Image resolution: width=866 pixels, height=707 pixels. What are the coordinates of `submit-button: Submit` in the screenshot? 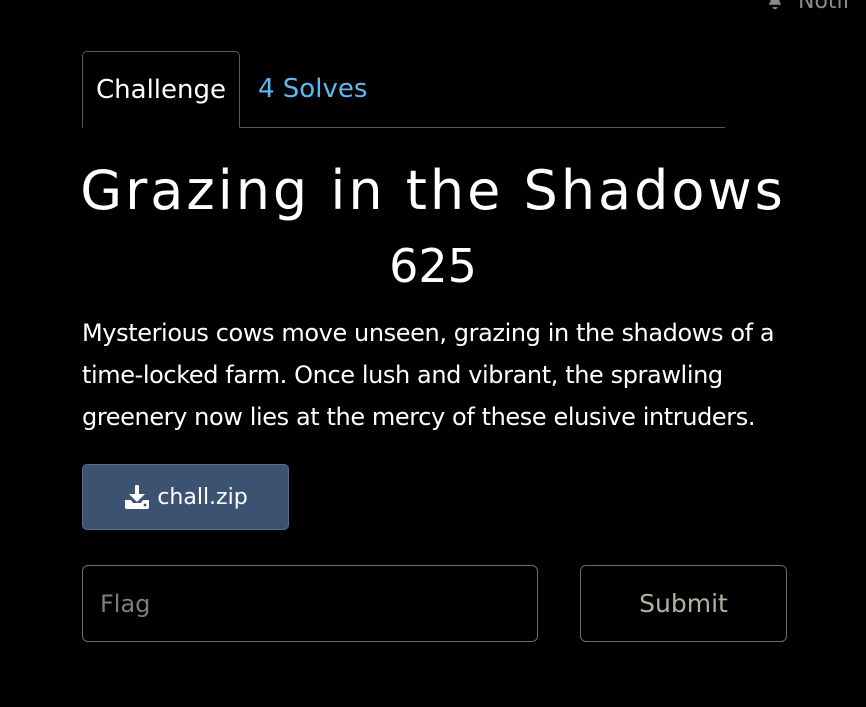 It's located at (683, 603).